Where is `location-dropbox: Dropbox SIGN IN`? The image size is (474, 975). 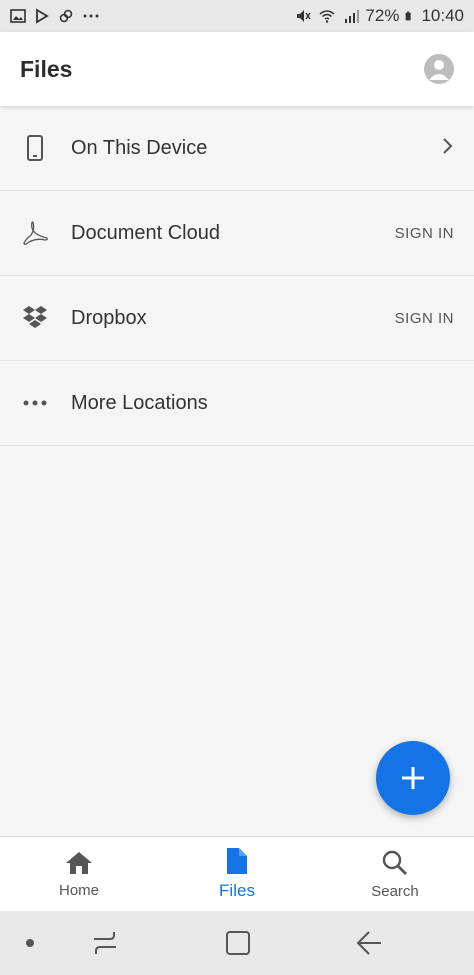 location-dropbox: Dropbox SIGN IN is located at coordinates (237, 318).